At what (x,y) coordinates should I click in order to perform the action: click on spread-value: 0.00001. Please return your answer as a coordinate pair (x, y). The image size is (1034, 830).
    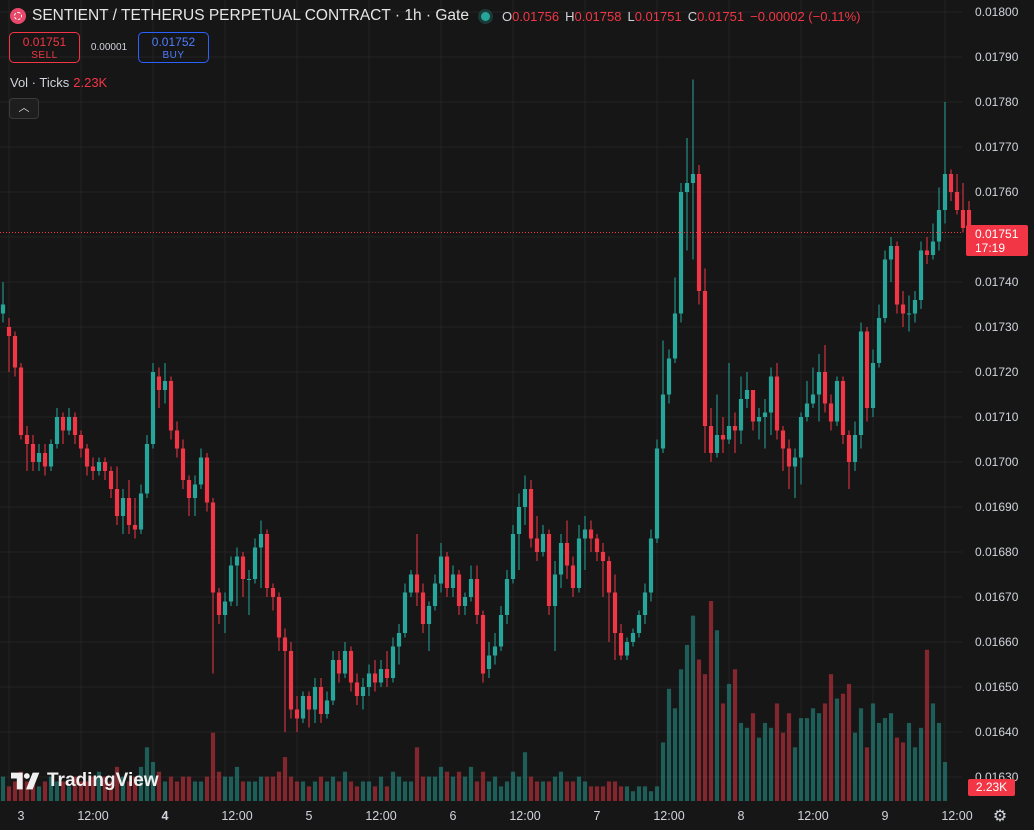
    Looking at the image, I should click on (109, 47).